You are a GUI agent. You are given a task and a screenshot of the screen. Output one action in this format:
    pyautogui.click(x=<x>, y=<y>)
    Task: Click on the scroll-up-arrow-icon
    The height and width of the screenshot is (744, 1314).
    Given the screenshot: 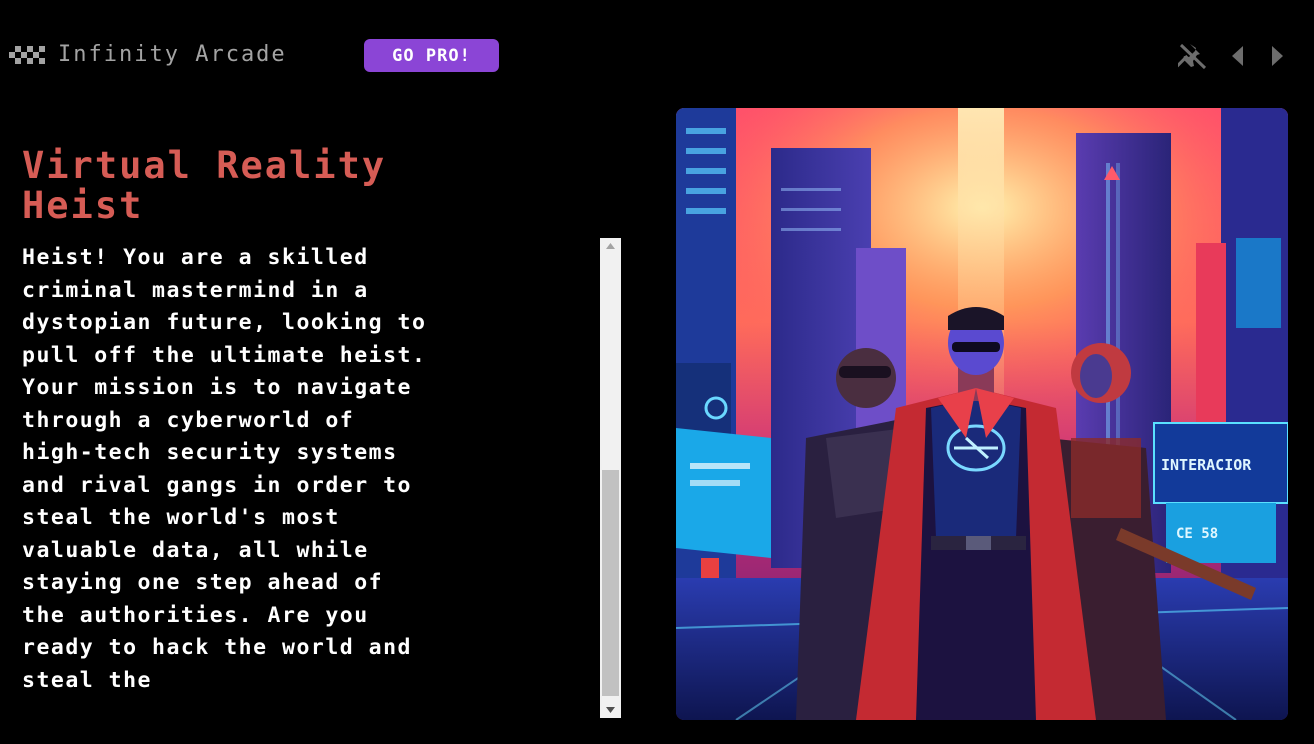 What is the action you would take?
    pyautogui.click(x=610, y=246)
    